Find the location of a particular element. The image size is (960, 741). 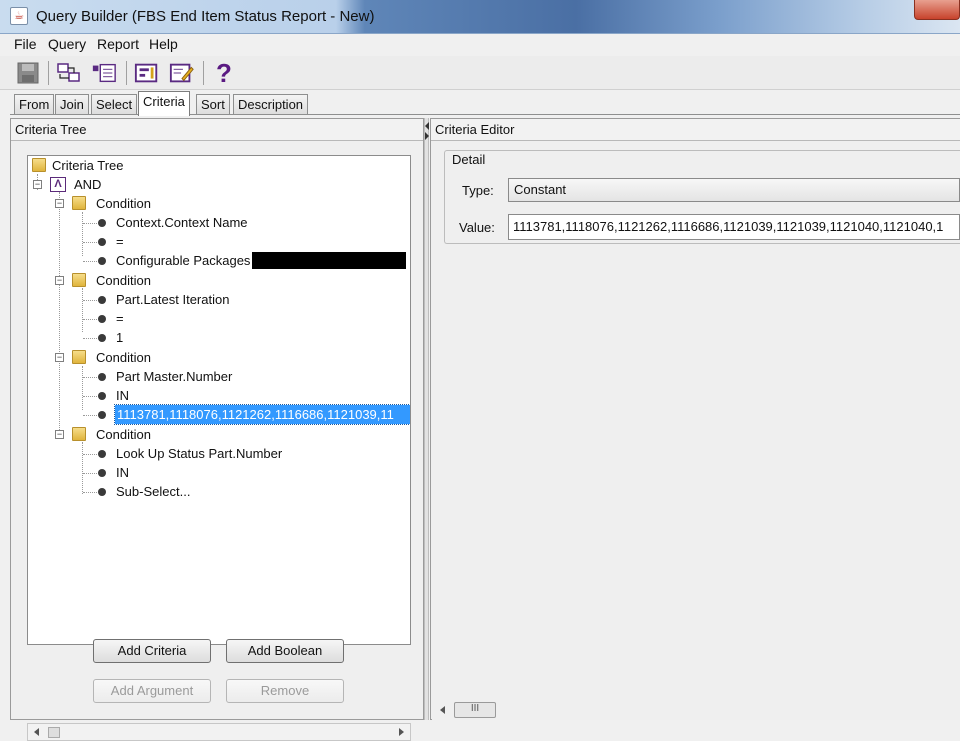

tab-select: Select is located at coordinates (114, 104).